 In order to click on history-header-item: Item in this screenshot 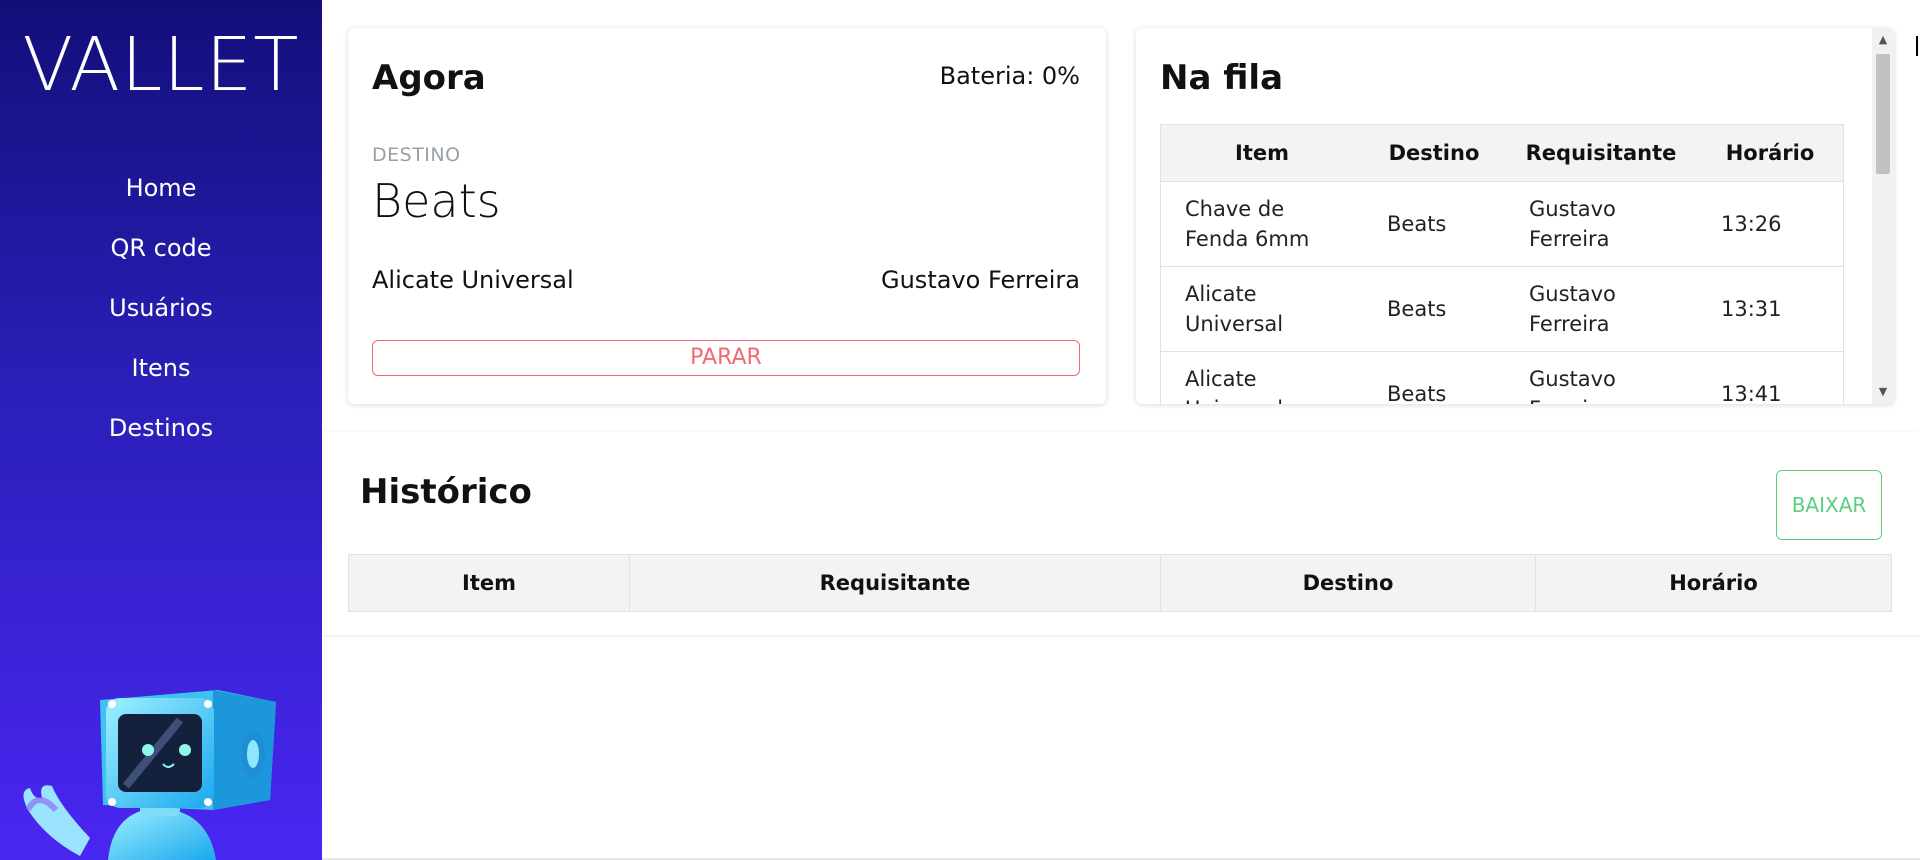, I will do `click(489, 583)`.